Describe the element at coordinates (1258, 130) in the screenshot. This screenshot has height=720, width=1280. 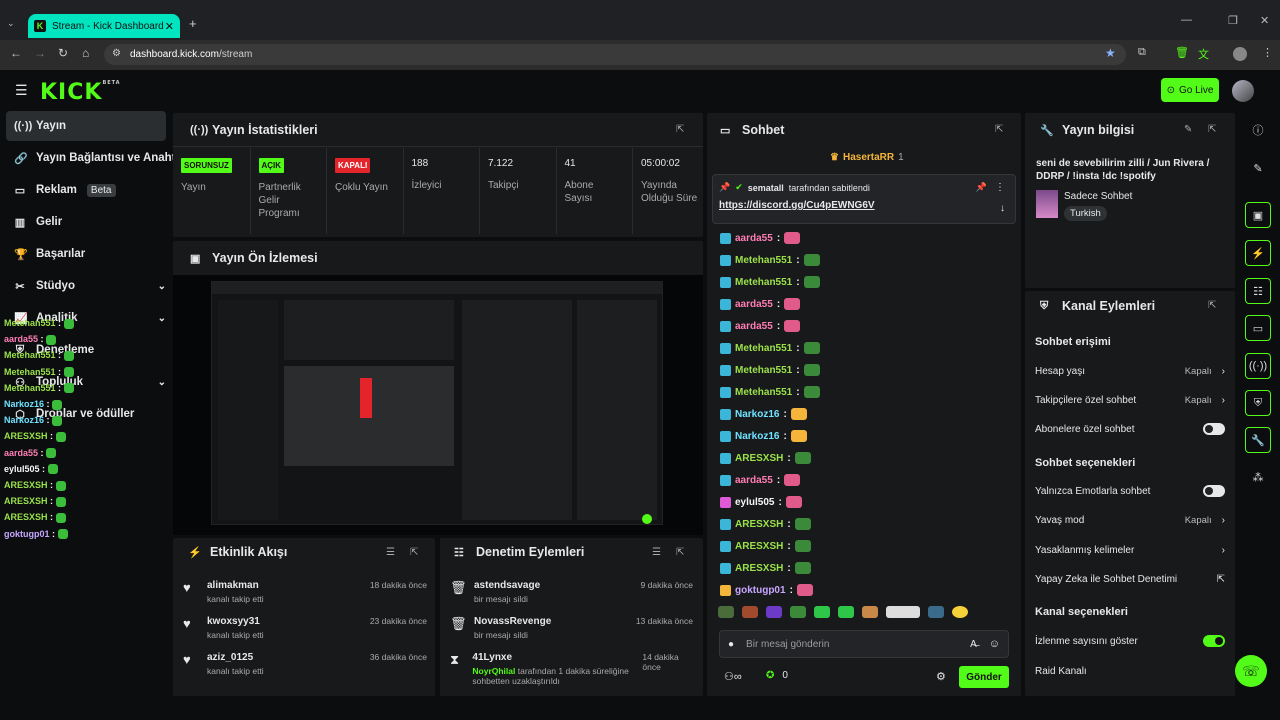
I see `info-icon: ⓘ` at that location.